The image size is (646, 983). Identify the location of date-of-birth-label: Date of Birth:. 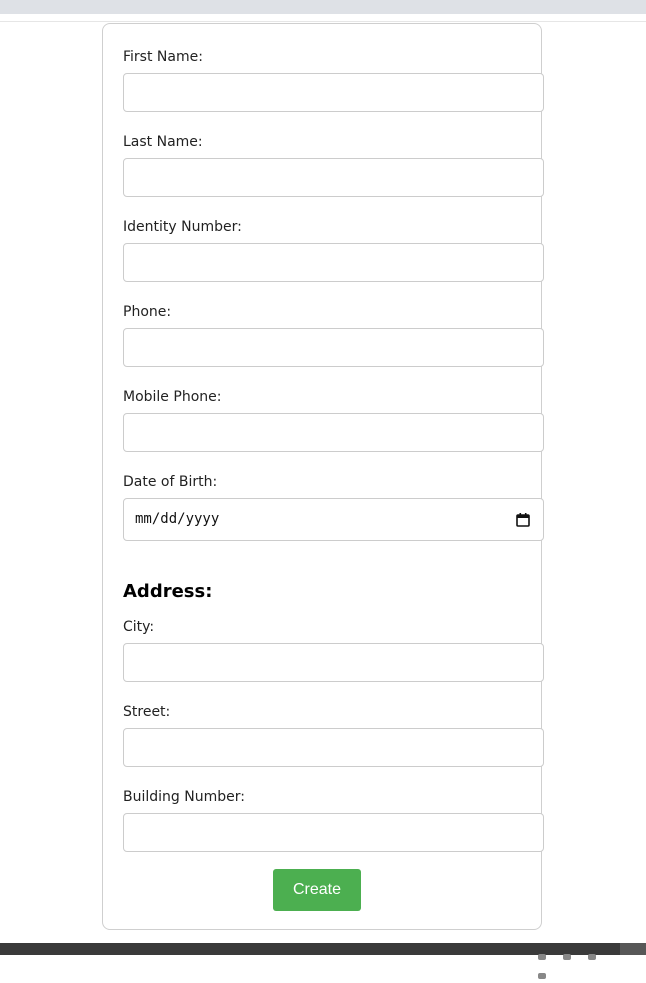
(170, 482).